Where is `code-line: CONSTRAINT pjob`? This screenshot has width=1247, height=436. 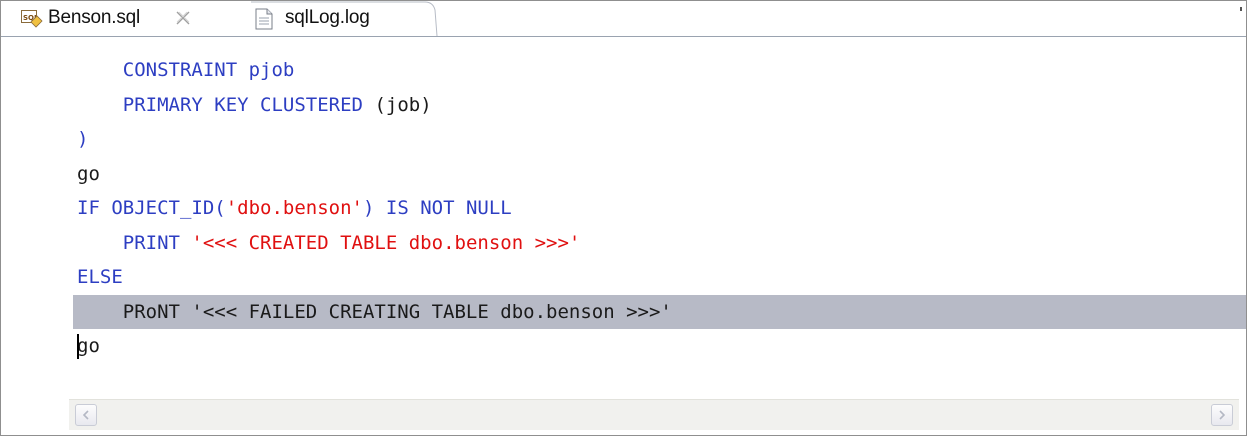
code-line: CONSTRAINT pjob is located at coordinates (657, 70).